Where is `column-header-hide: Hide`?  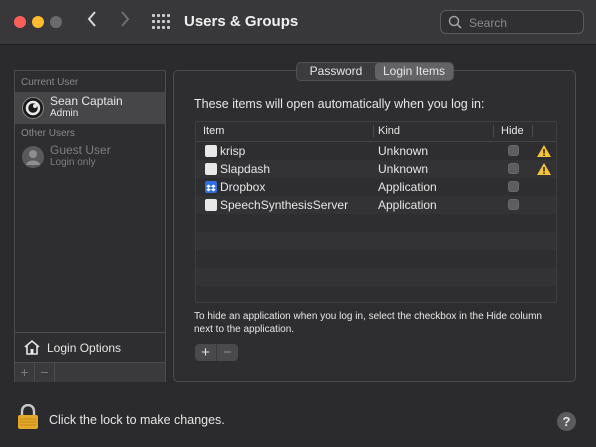
column-header-hide: Hide is located at coordinates (512, 131).